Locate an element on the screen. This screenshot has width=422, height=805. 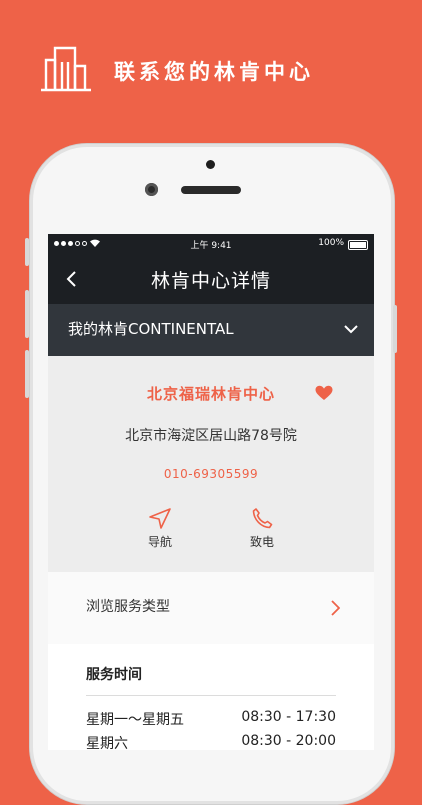
call-button: 致电 is located at coordinates (262, 528).